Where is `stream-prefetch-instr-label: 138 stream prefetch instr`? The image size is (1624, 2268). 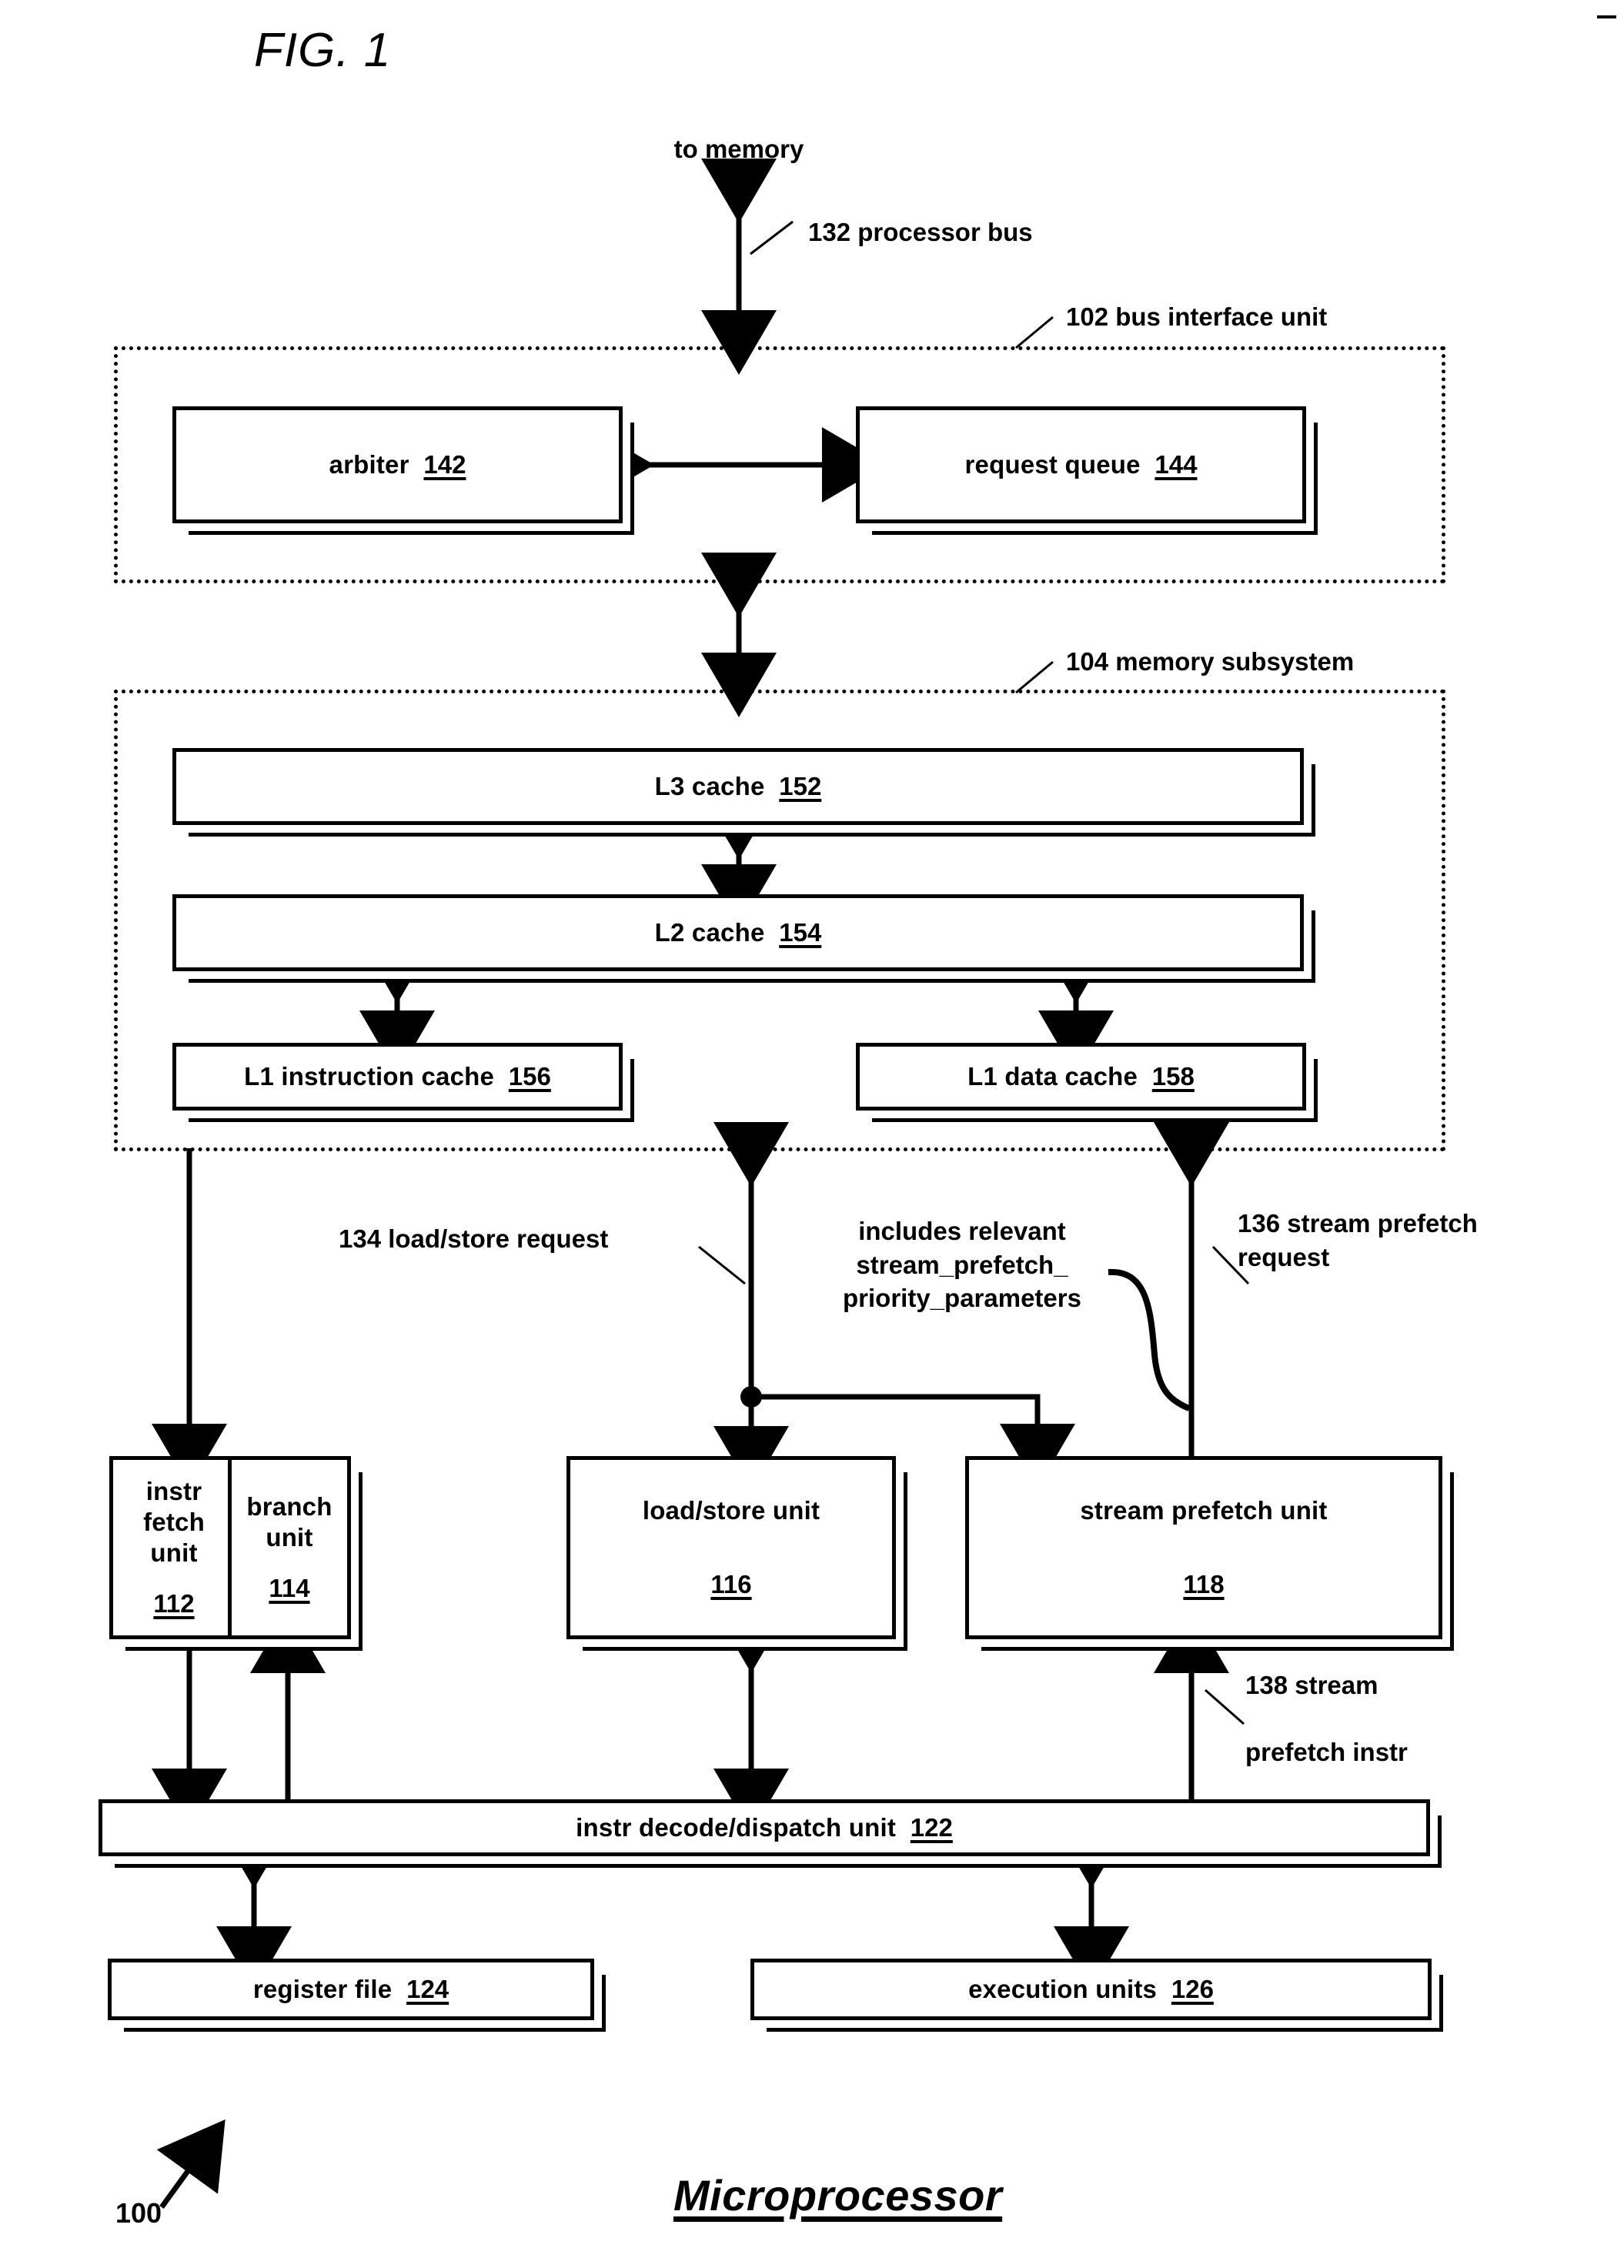 stream-prefetch-instr-label: 138 stream prefetch instr is located at coordinates (1326, 1719).